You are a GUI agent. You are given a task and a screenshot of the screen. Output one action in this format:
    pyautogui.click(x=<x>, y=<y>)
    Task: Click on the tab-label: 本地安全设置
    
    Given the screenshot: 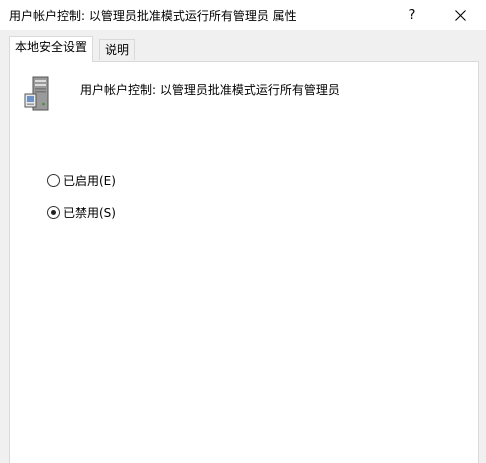 What is the action you would take?
    pyautogui.click(x=51, y=47)
    